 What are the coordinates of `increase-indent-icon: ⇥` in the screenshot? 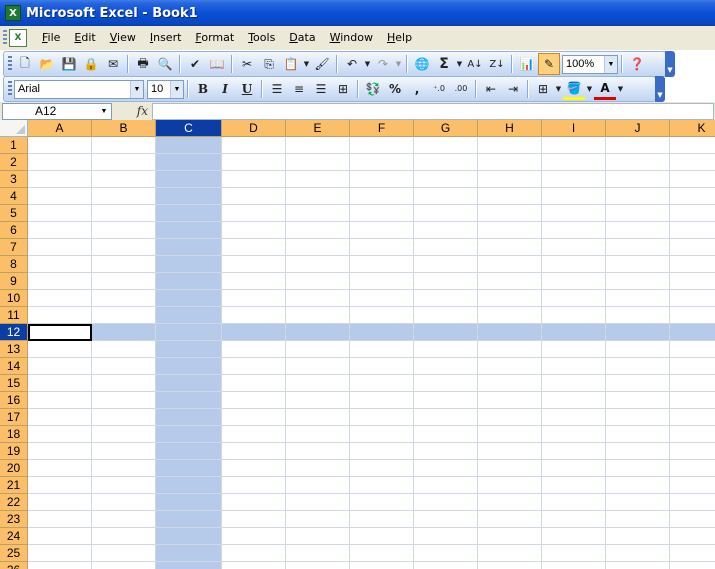 It's located at (513, 89).